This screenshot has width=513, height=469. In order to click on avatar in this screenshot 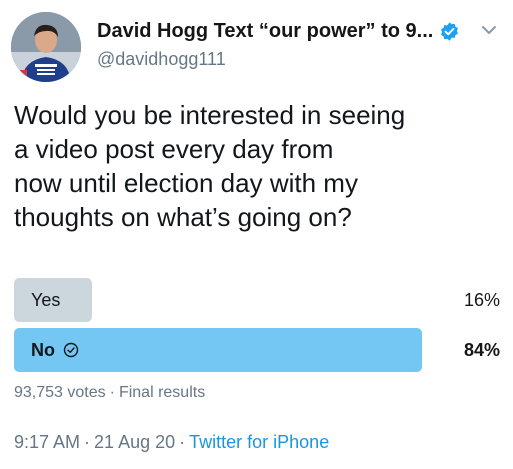, I will do `click(46, 47)`.